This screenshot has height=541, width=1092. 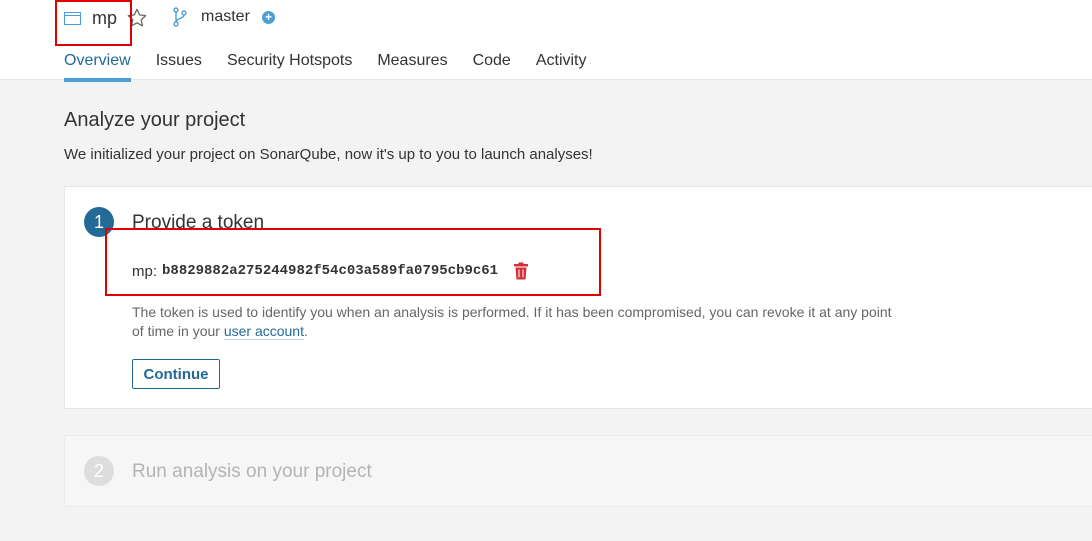 I want to click on project-name: mp, so click(x=104, y=18).